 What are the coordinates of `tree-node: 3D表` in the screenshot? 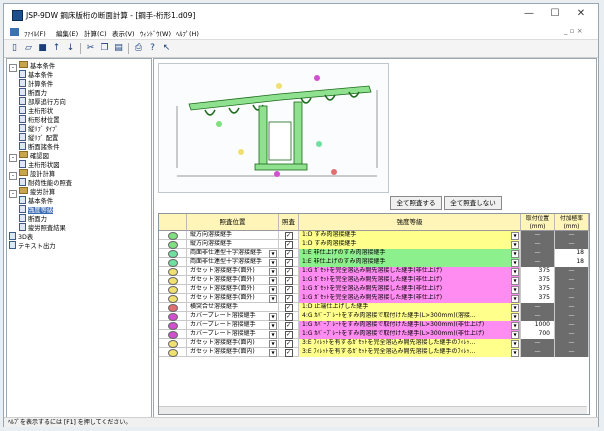 It's located at (21, 236).